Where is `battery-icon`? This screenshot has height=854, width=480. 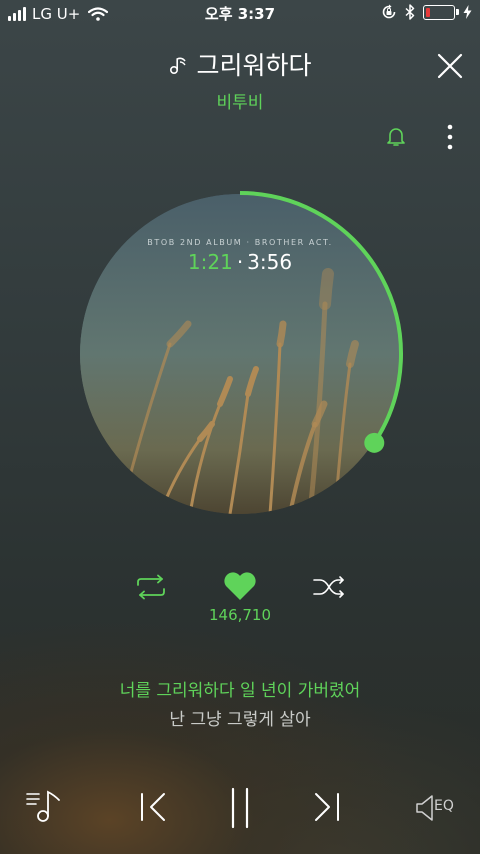 battery-icon is located at coordinates (441, 12).